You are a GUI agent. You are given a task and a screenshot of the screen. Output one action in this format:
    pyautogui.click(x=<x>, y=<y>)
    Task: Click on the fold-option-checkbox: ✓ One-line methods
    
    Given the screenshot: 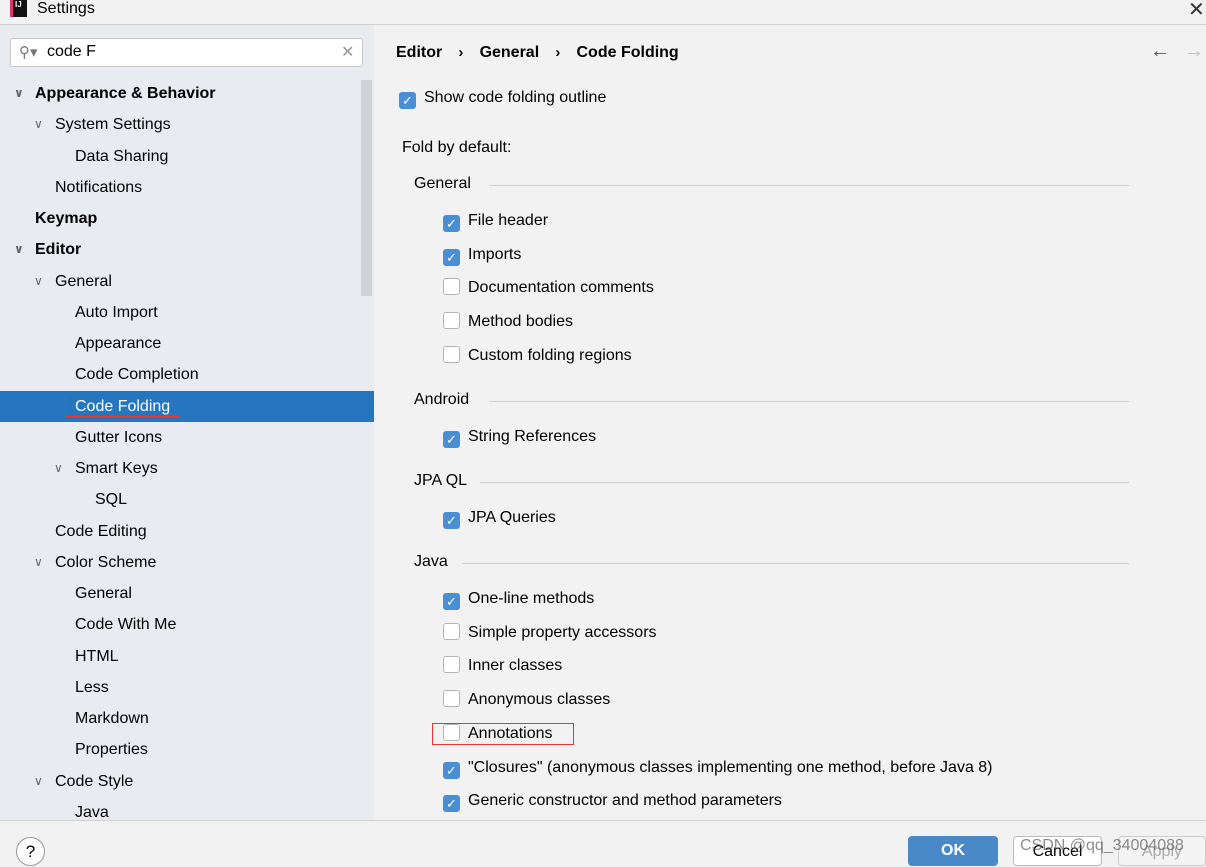 What is the action you would take?
    pyautogui.click(x=518, y=601)
    